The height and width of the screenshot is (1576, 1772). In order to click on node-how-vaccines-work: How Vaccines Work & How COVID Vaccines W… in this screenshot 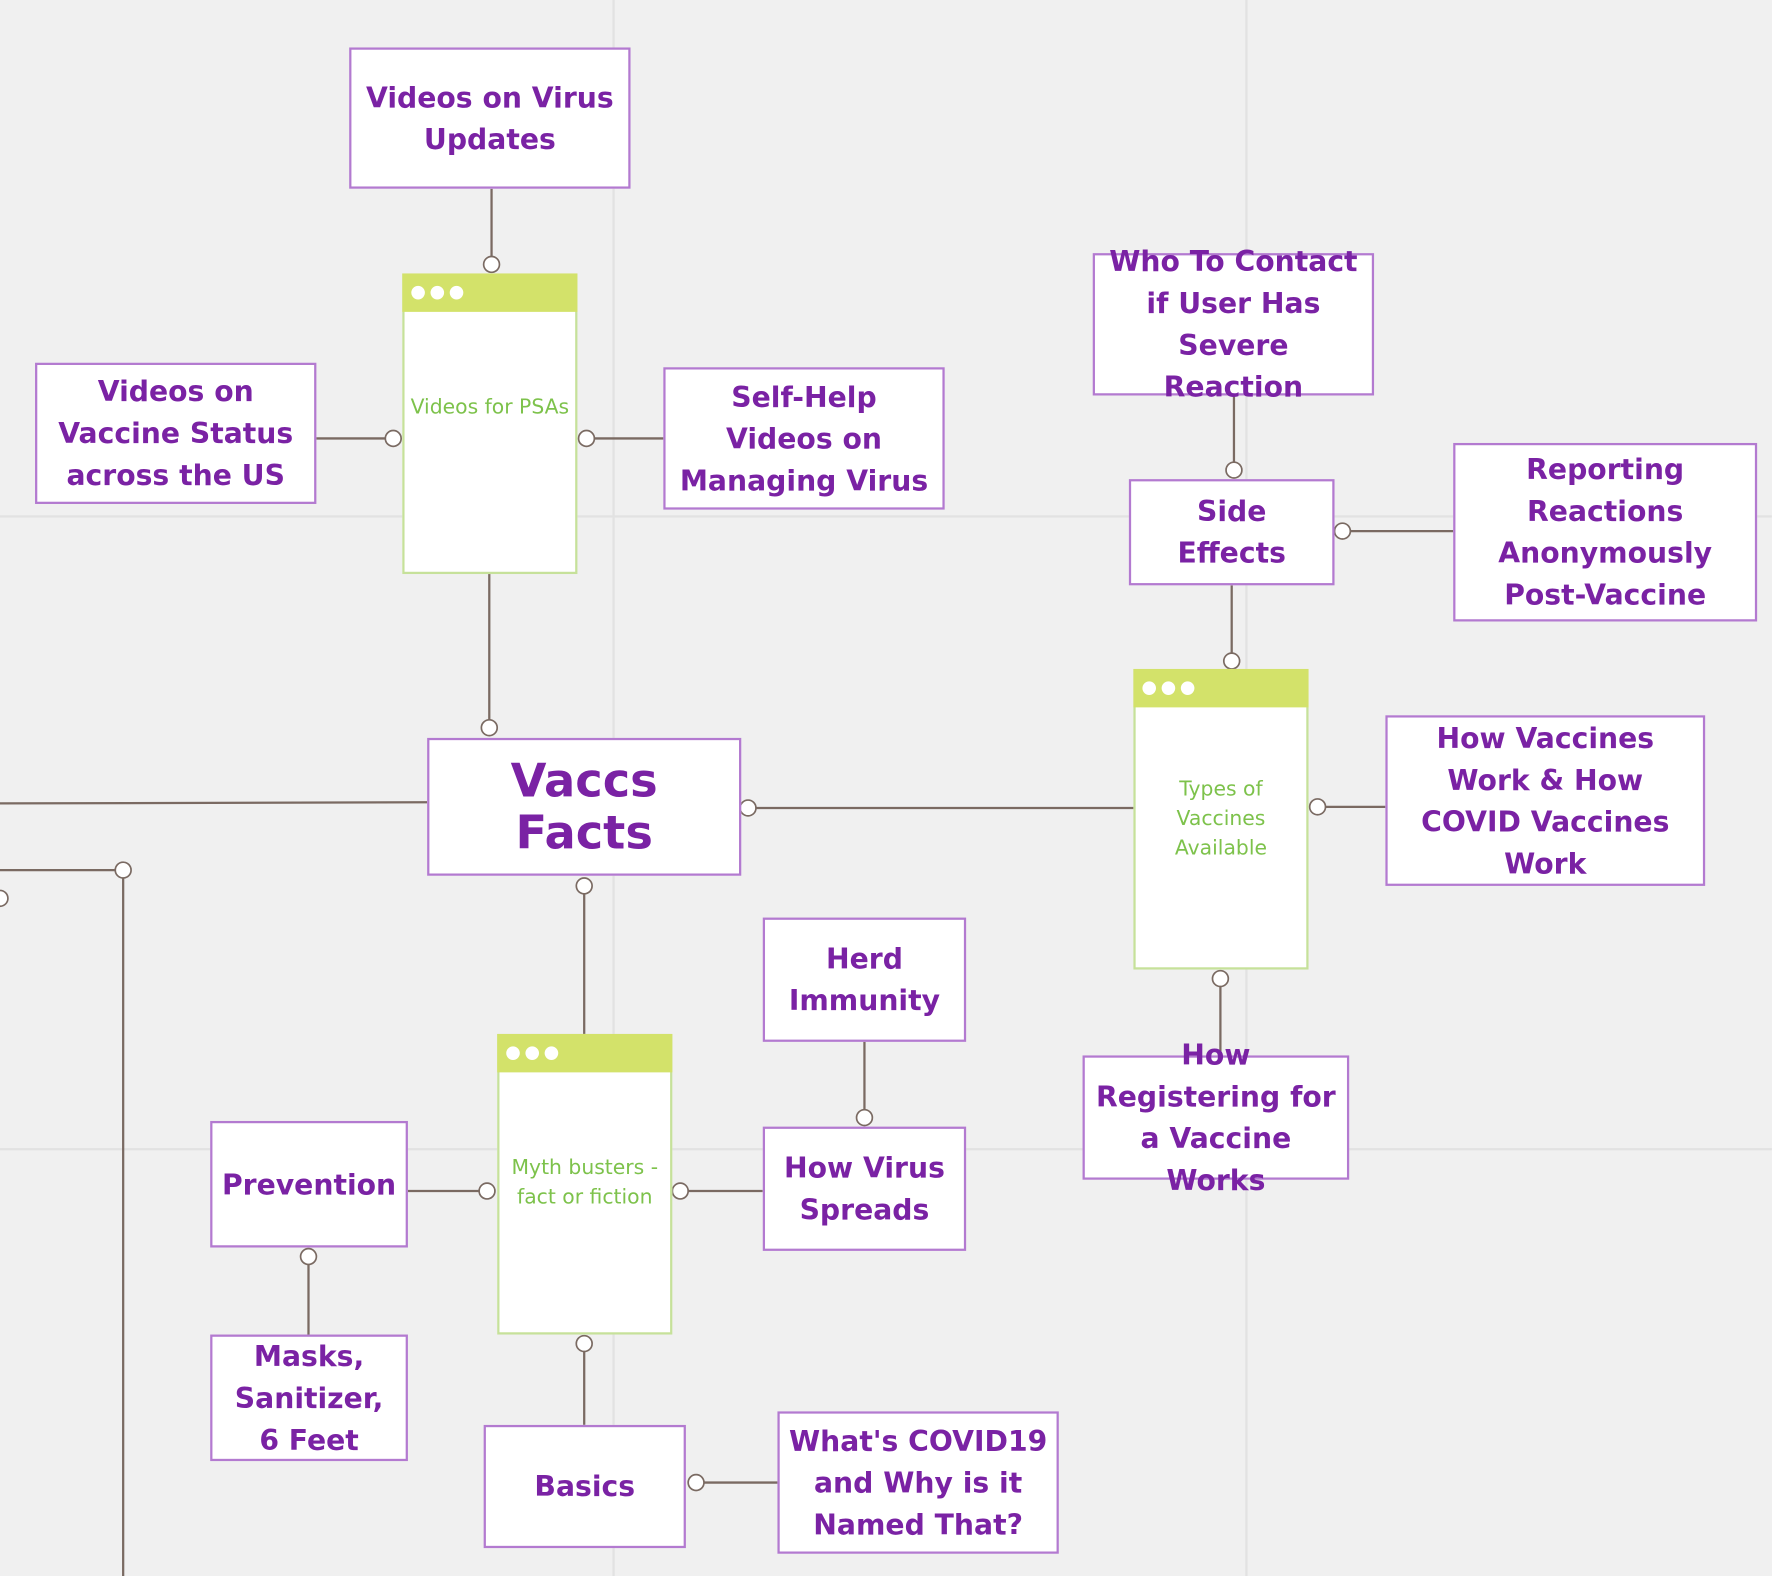, I will do `click(1545, 800)`.